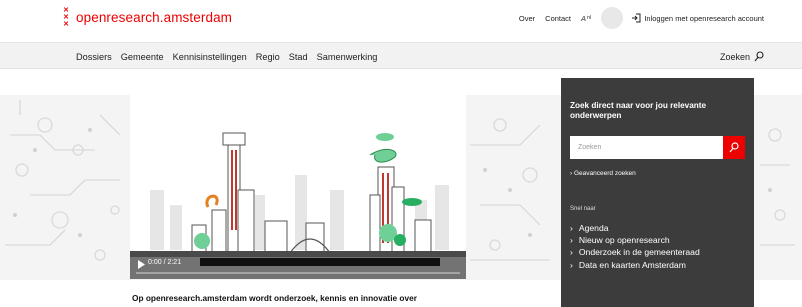  Describe the element at coordinates (527, 18) in the screenshot. I see `over-link: Over` at that location.